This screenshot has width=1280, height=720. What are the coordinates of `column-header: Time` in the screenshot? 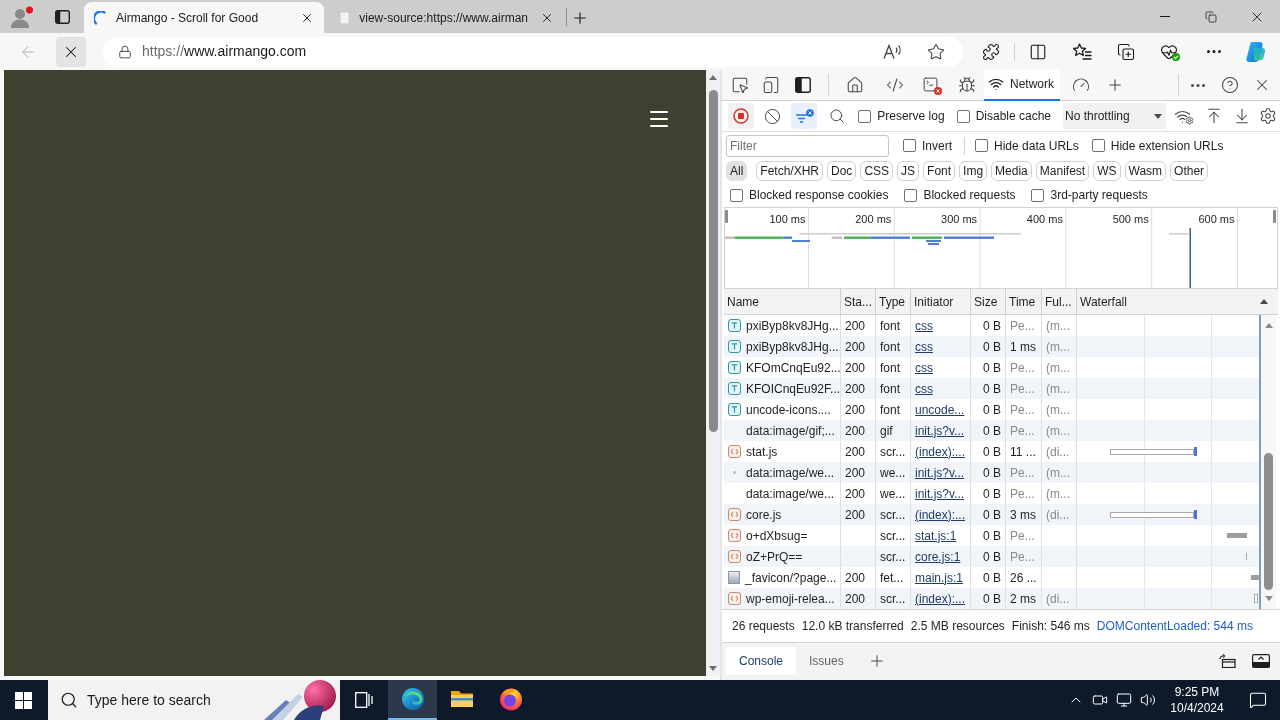 It's located at (1024, 301).